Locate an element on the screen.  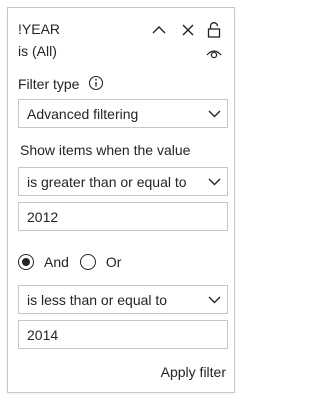
and-radio is located at coordinates (26, 262).